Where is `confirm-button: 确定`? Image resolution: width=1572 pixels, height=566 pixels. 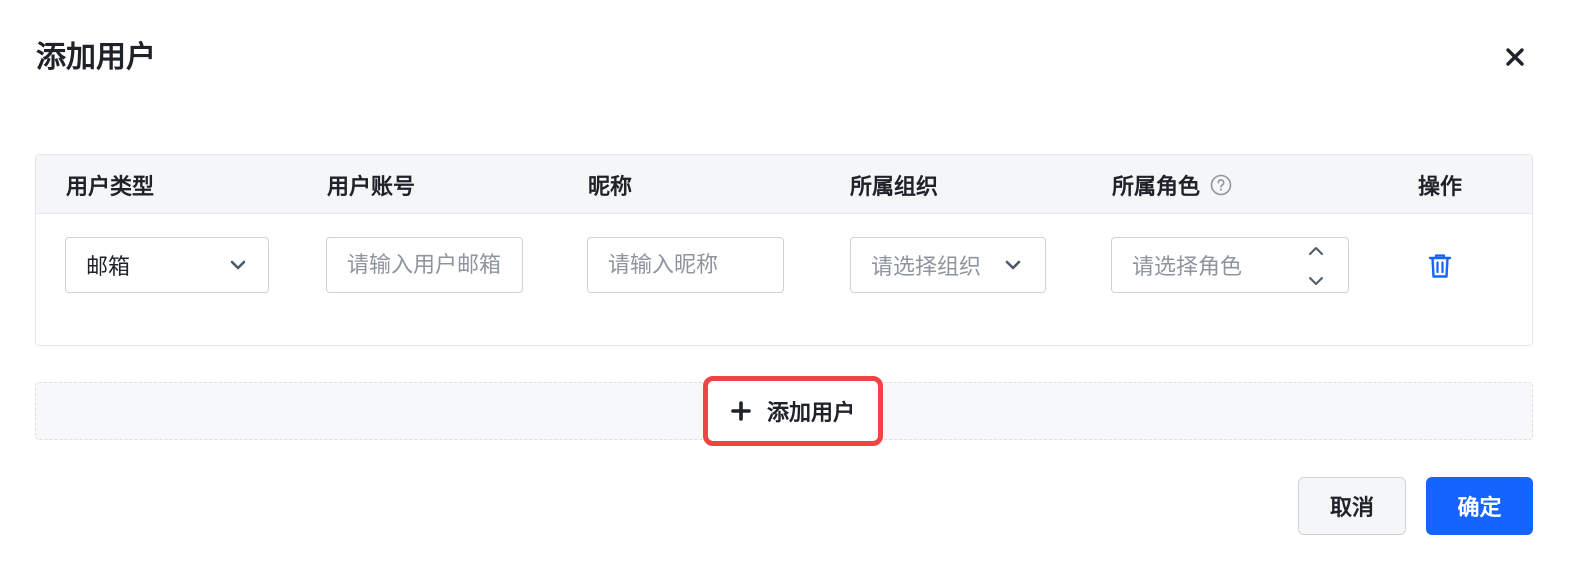 confirm-button: 确定 is located at coordinates (1479, 506).